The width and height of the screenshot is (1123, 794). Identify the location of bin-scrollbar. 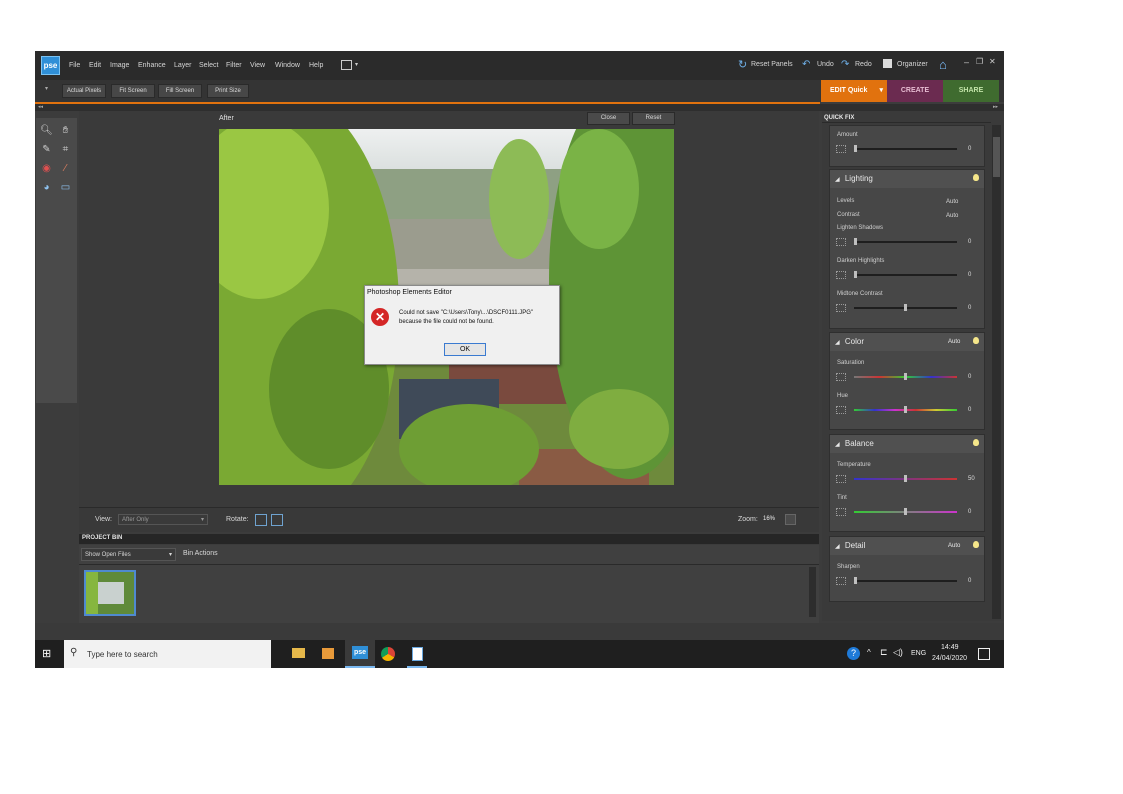
(812, 592).